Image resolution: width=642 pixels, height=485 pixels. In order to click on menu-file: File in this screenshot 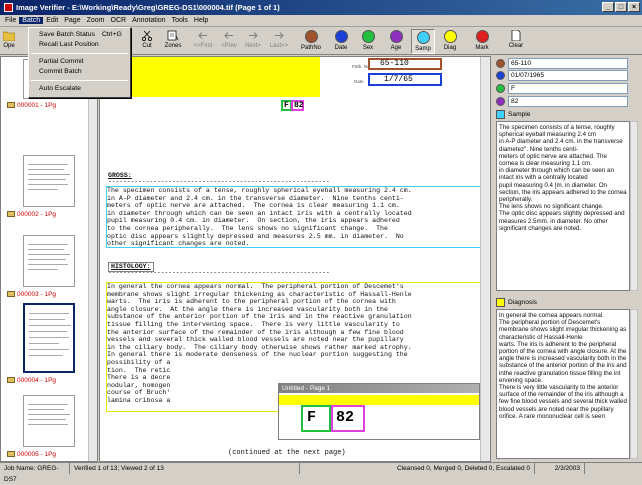, I will do `click(10, 20)`.